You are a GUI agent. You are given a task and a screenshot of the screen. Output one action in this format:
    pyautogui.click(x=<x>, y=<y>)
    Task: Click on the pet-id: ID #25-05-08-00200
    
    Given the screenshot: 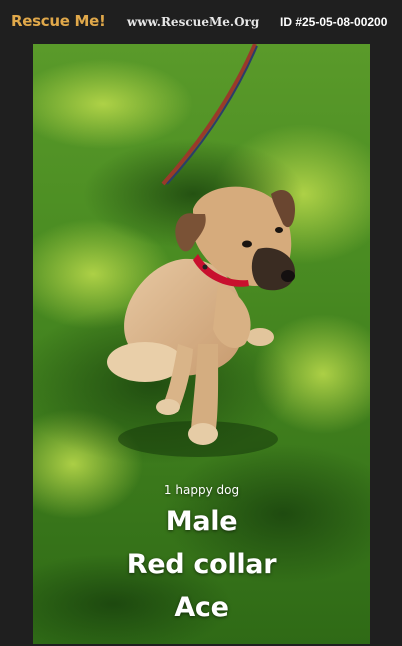 What is the action you would take?
    pyautogui.click(x=334, y=22)
    